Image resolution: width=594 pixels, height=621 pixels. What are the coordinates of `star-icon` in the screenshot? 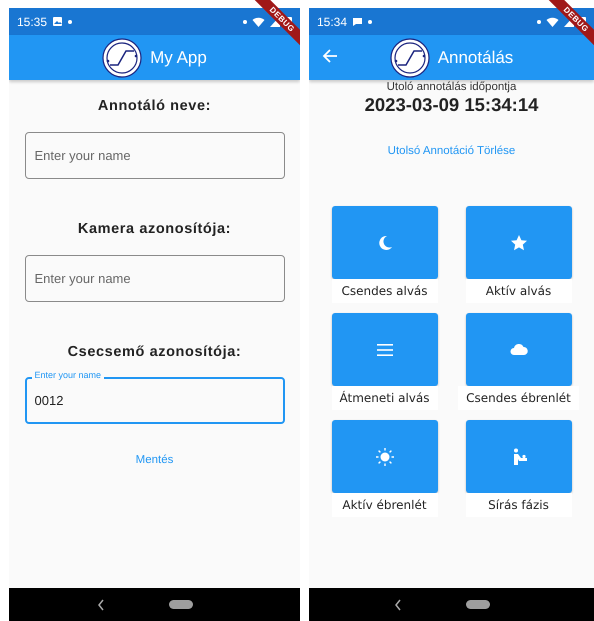 It's located at (518, 242).